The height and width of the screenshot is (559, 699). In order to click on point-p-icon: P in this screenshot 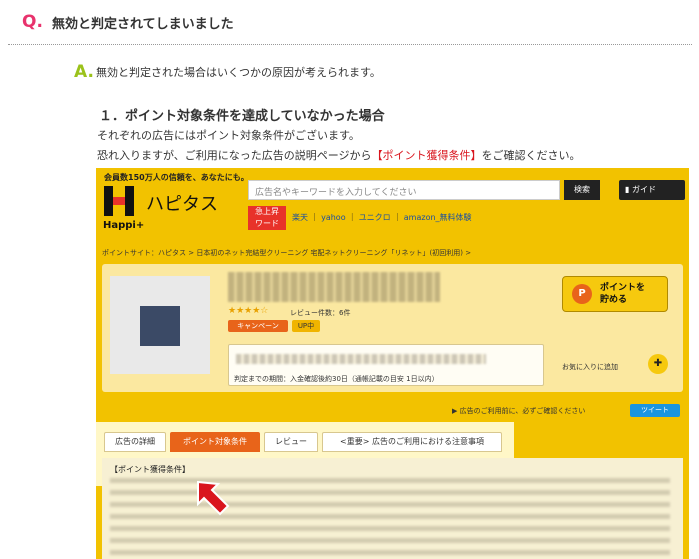, I will do `click(582, 294)`.